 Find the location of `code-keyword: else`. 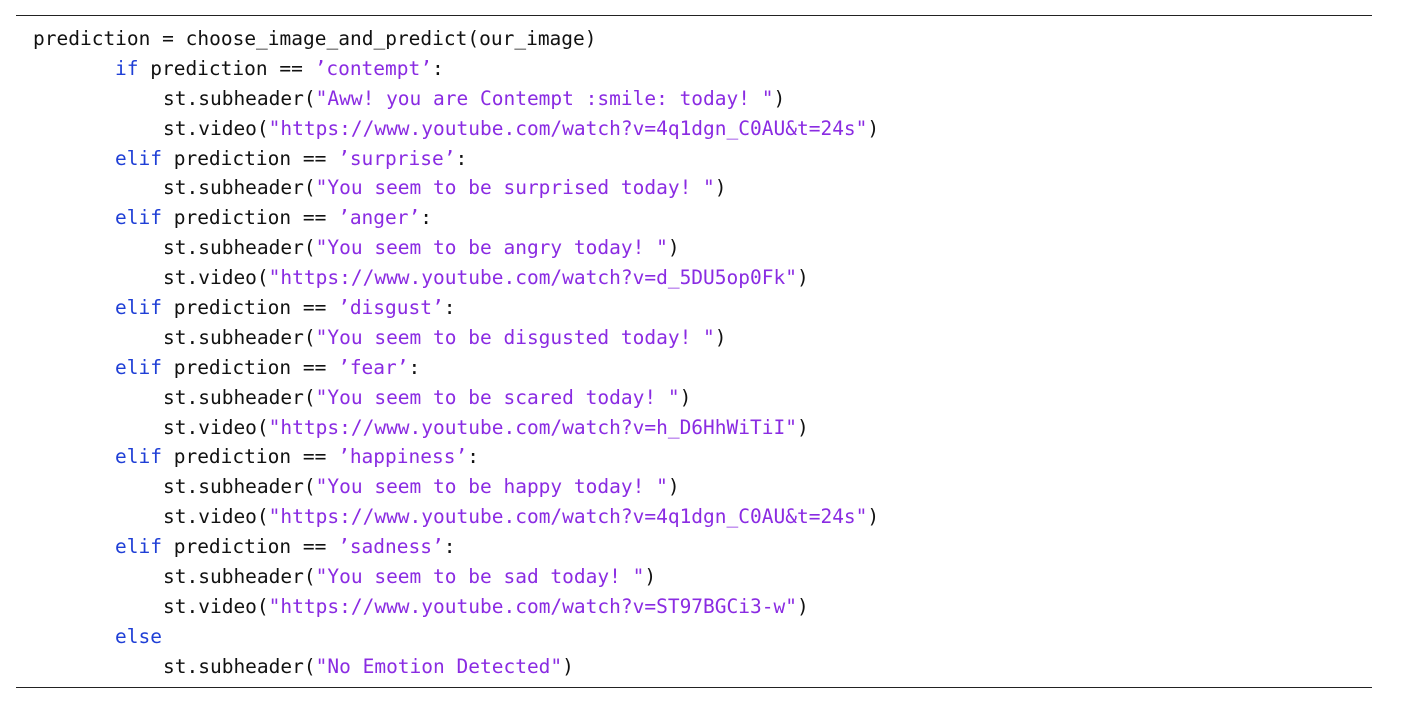

code-keyword: else is located at coordinates (138, 636).